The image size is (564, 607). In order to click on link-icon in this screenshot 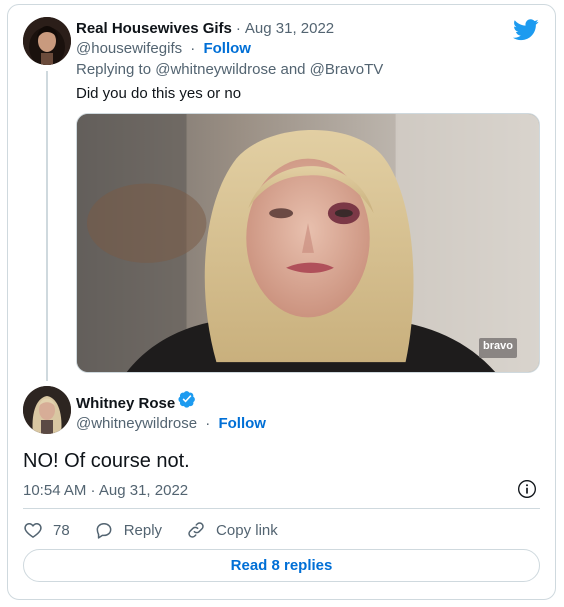, I will do `click(196, 530)`.